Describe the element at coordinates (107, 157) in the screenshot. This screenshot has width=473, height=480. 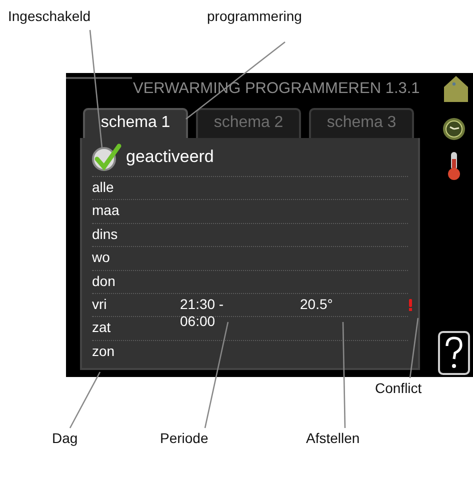
I see `checkbox` at that location.